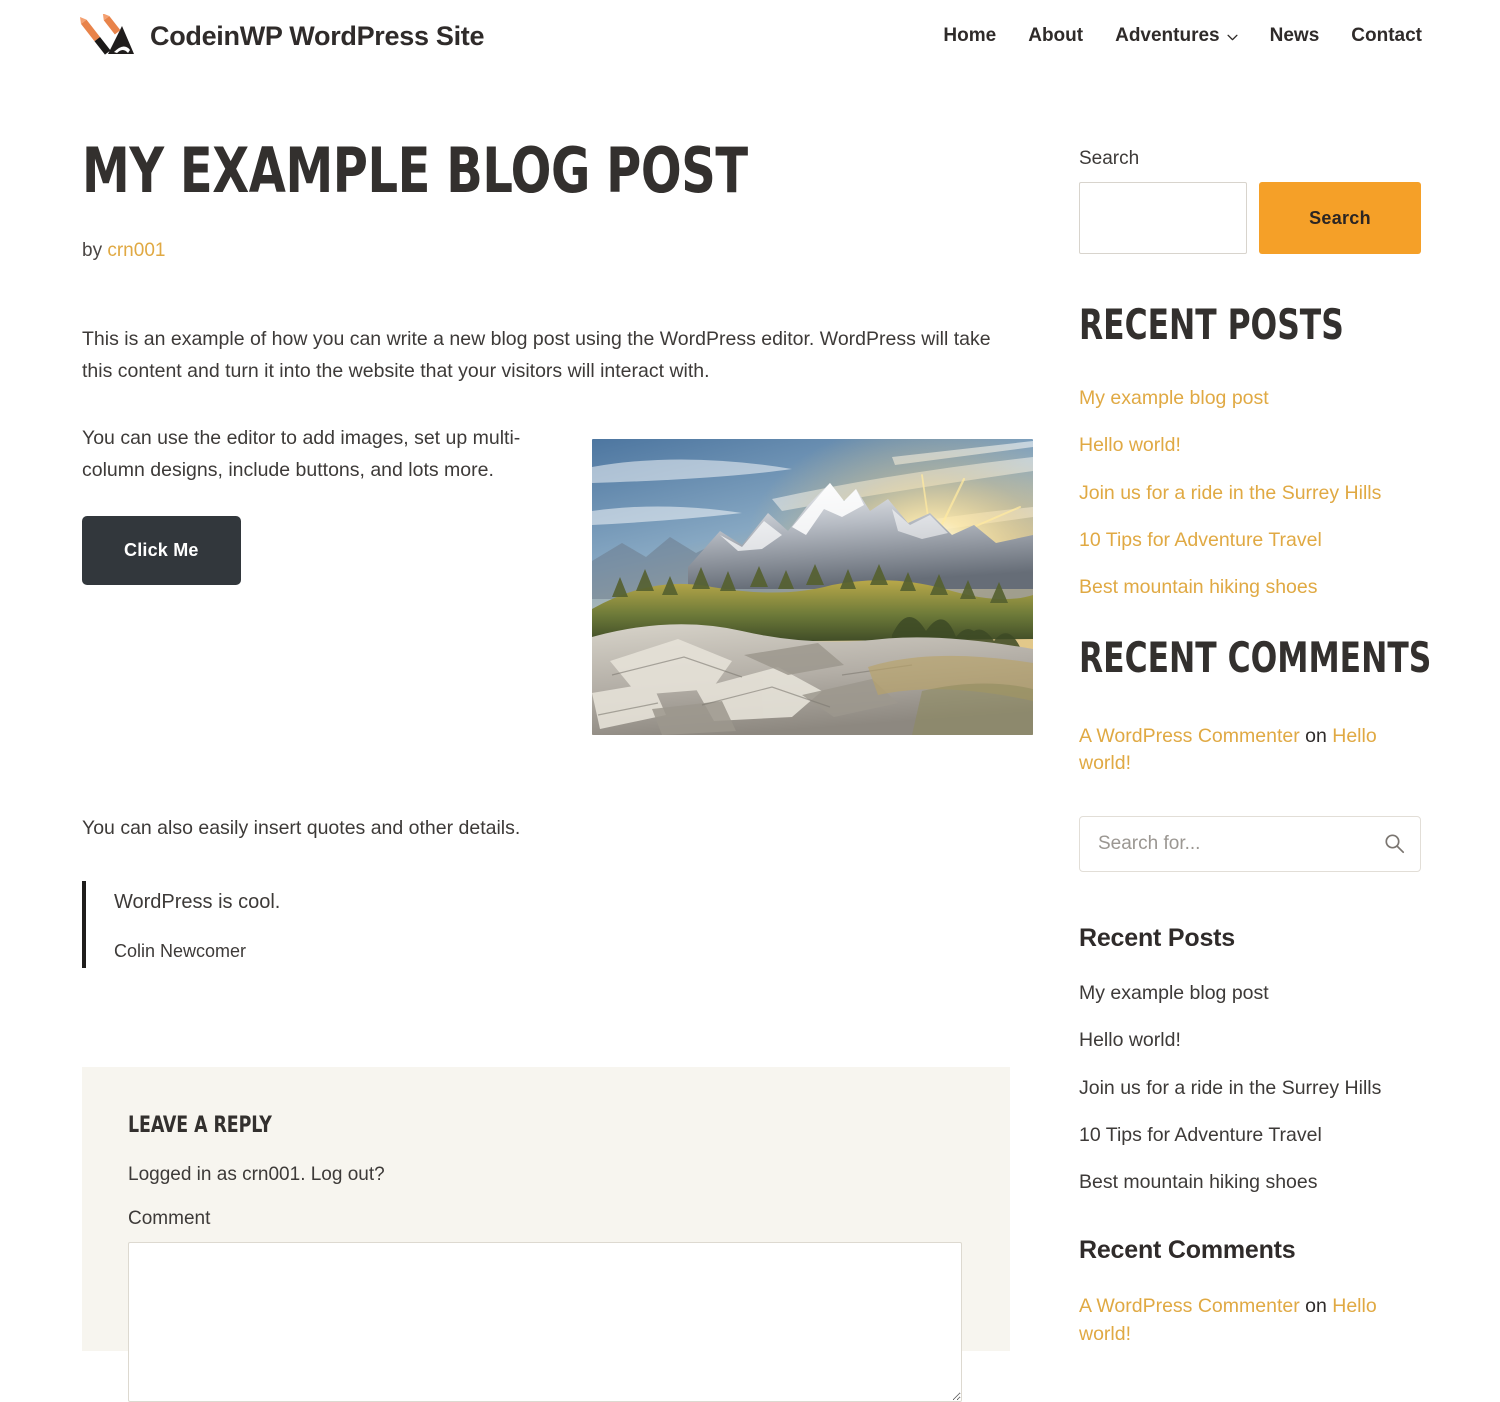 This screenshot has width=1500, height=1402. What do you see at coordinates (161, 551) in the screenshot?
I see `click-me-button: Click Me` at bounding box center [161, 551].